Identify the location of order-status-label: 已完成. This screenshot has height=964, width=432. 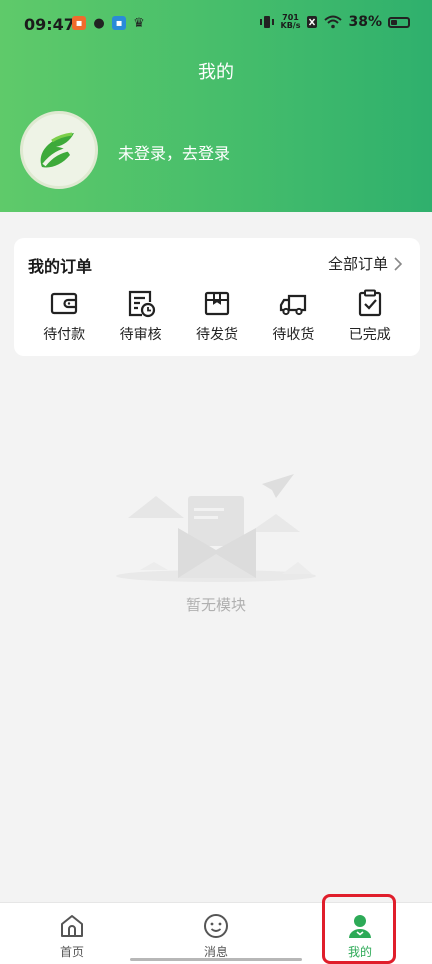
(369, 335).